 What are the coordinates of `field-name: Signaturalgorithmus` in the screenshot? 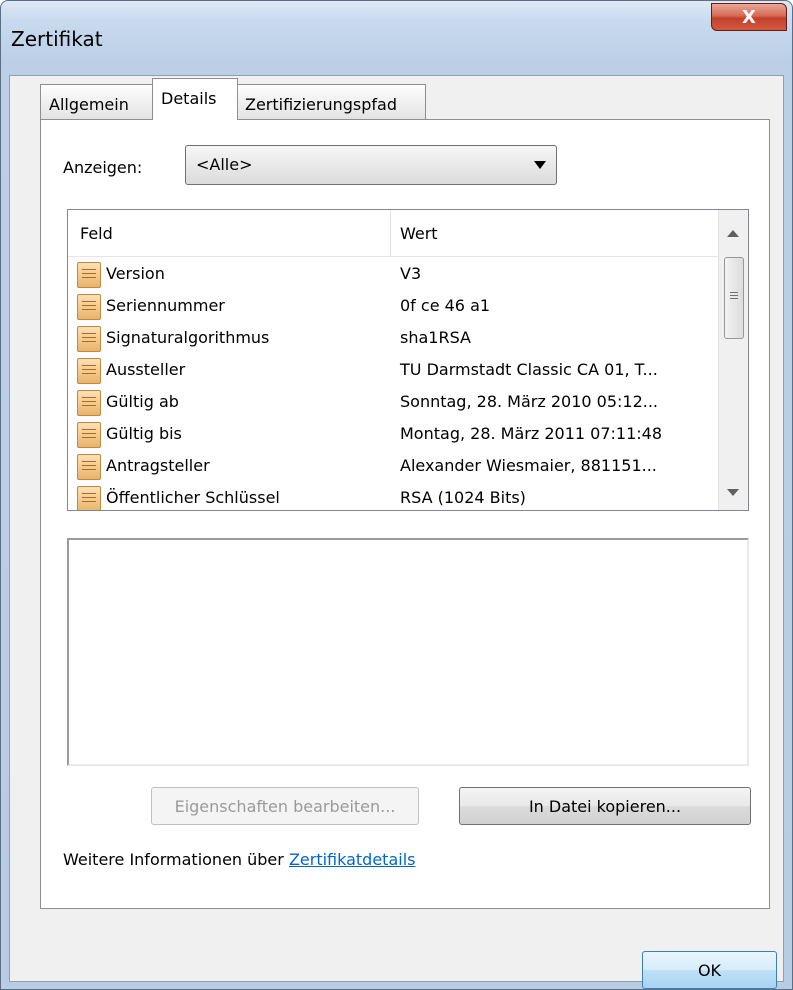 It's located at (188, 337).